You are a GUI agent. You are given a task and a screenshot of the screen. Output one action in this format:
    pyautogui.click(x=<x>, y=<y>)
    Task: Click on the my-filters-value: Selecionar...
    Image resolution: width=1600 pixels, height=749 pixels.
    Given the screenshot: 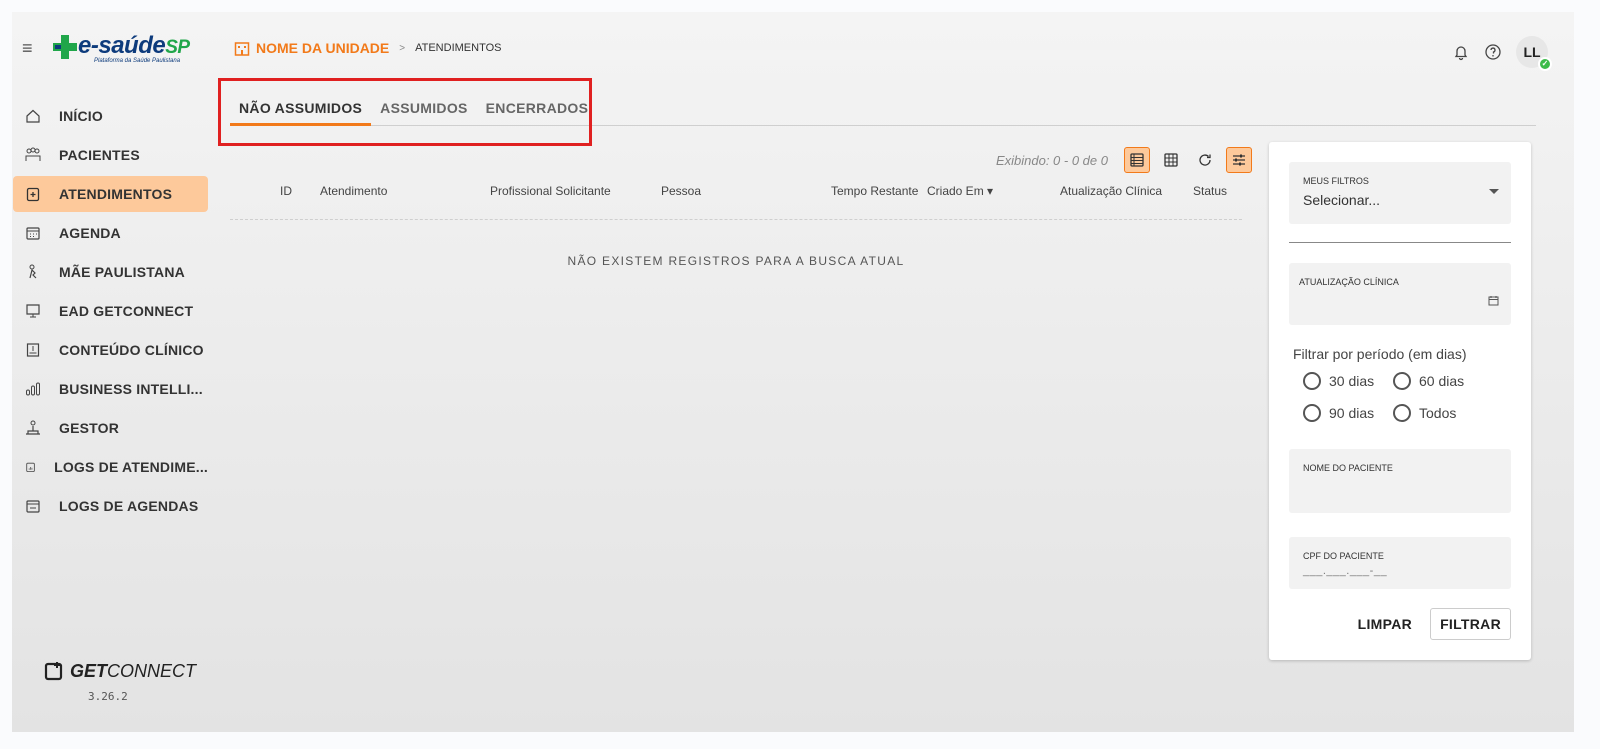 What is the action you would take?
    pyautogui.click(x=1342, y=200)
    